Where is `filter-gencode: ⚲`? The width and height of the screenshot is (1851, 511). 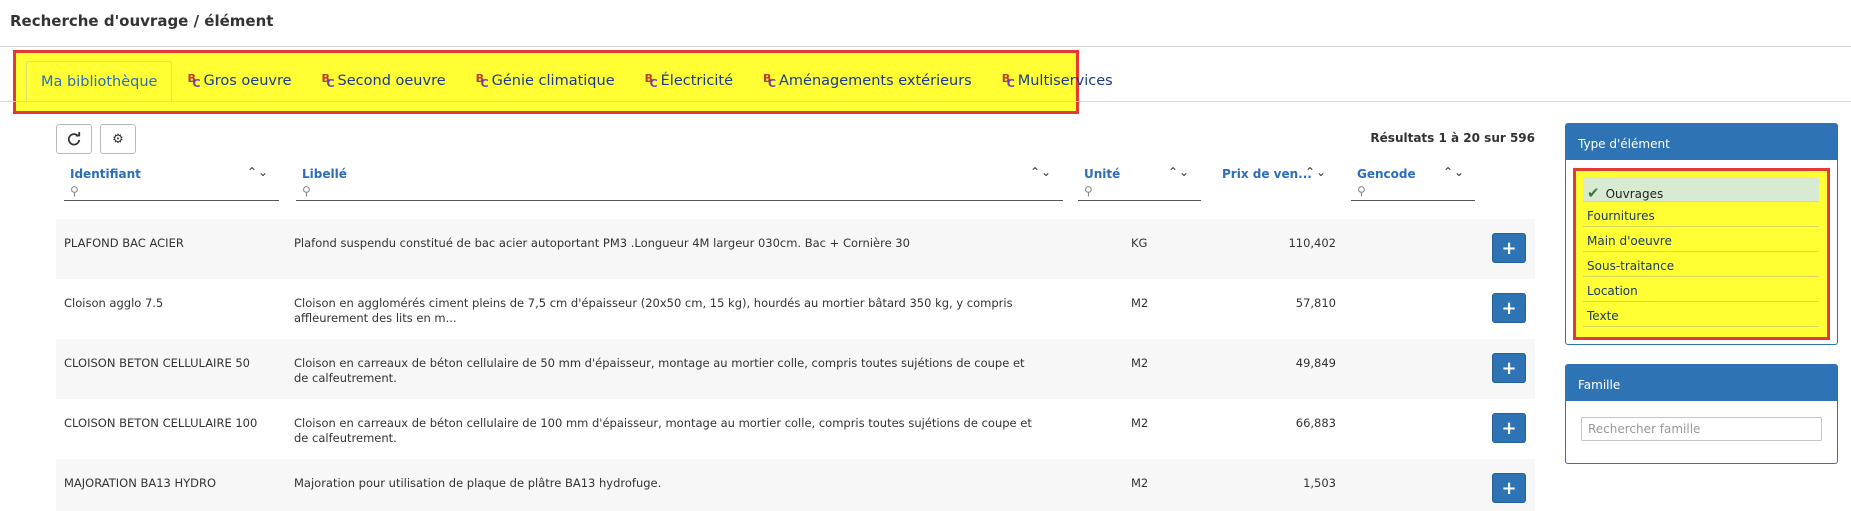
filter-gencode: ⚲ is located at coordinates (1413, 192).